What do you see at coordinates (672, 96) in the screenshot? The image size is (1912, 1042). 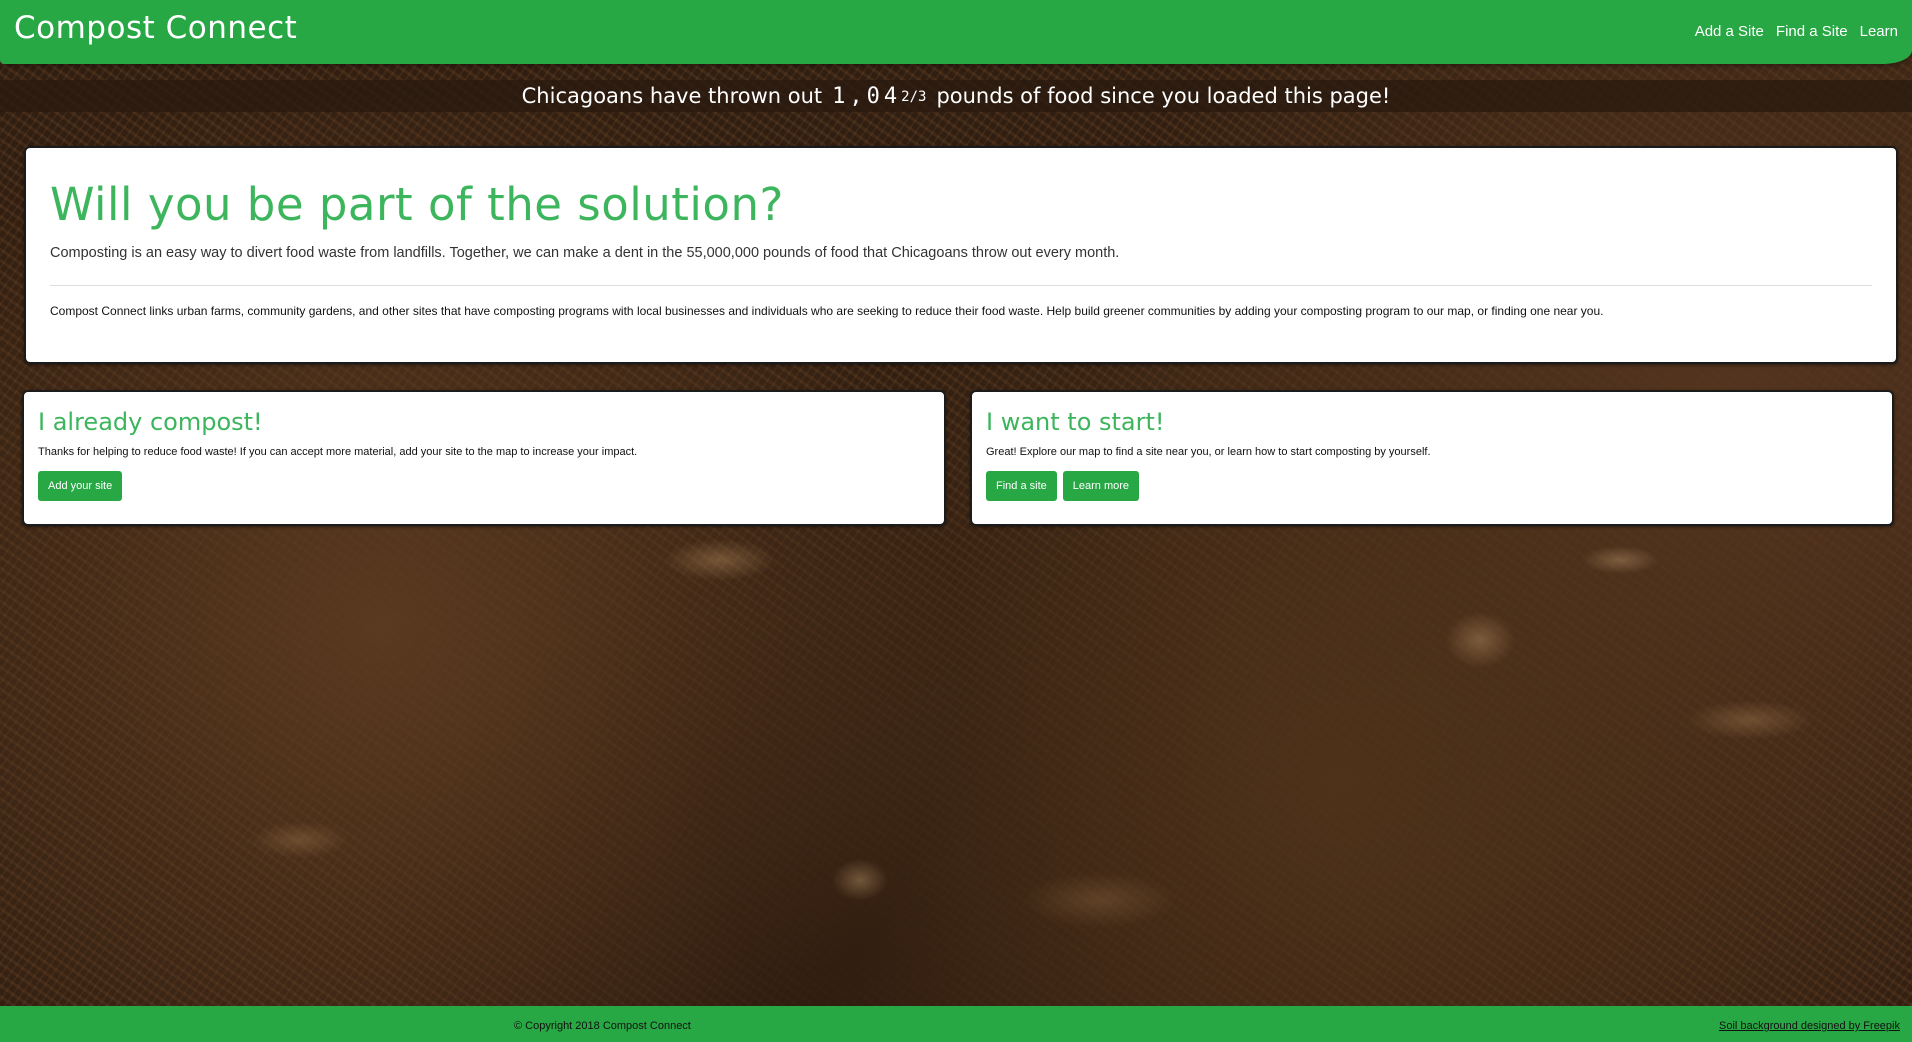 I see `ticker-prefix: Chicagoans have thrown out` at bounding box center [672, 96].